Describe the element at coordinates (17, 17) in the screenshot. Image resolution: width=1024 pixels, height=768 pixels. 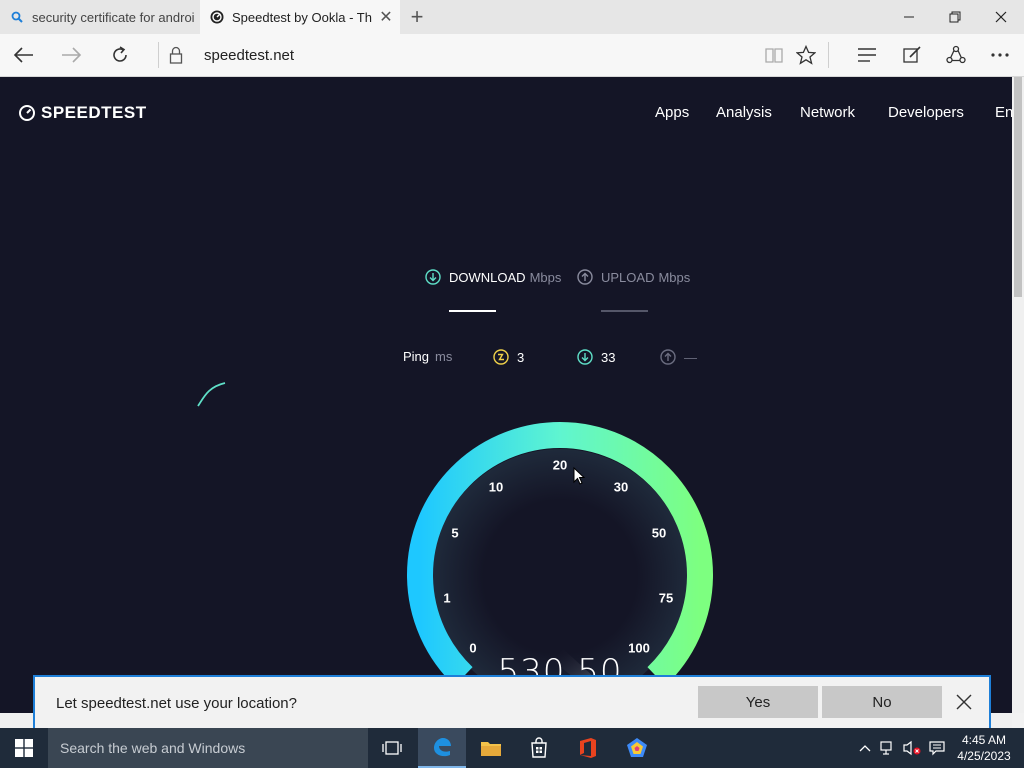
I see `search-icon` at that location.